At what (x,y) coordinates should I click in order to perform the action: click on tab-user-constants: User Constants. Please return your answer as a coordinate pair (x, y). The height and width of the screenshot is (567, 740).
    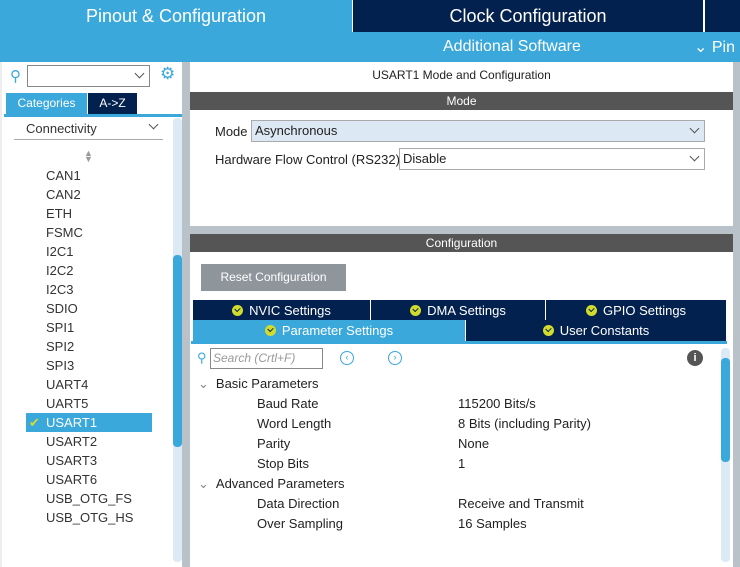
    Looking at the image, I should click on (596, 330).